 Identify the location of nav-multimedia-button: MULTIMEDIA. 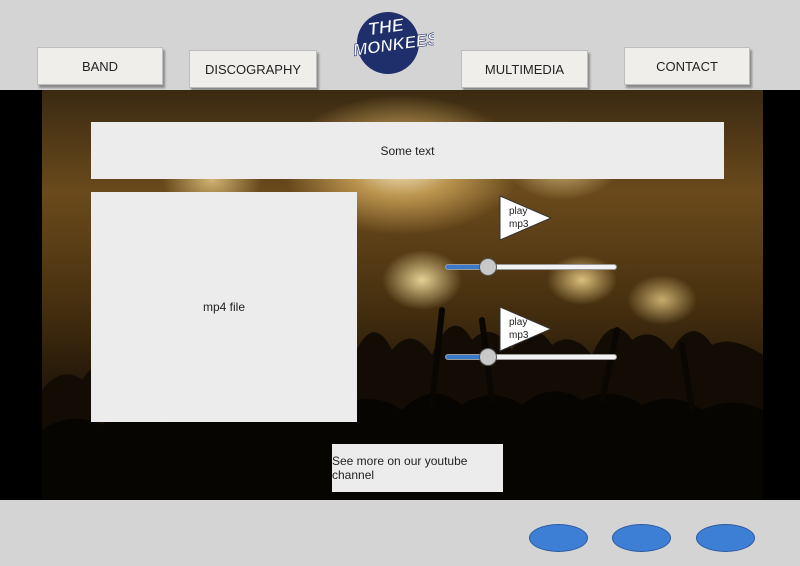
(524, 69).